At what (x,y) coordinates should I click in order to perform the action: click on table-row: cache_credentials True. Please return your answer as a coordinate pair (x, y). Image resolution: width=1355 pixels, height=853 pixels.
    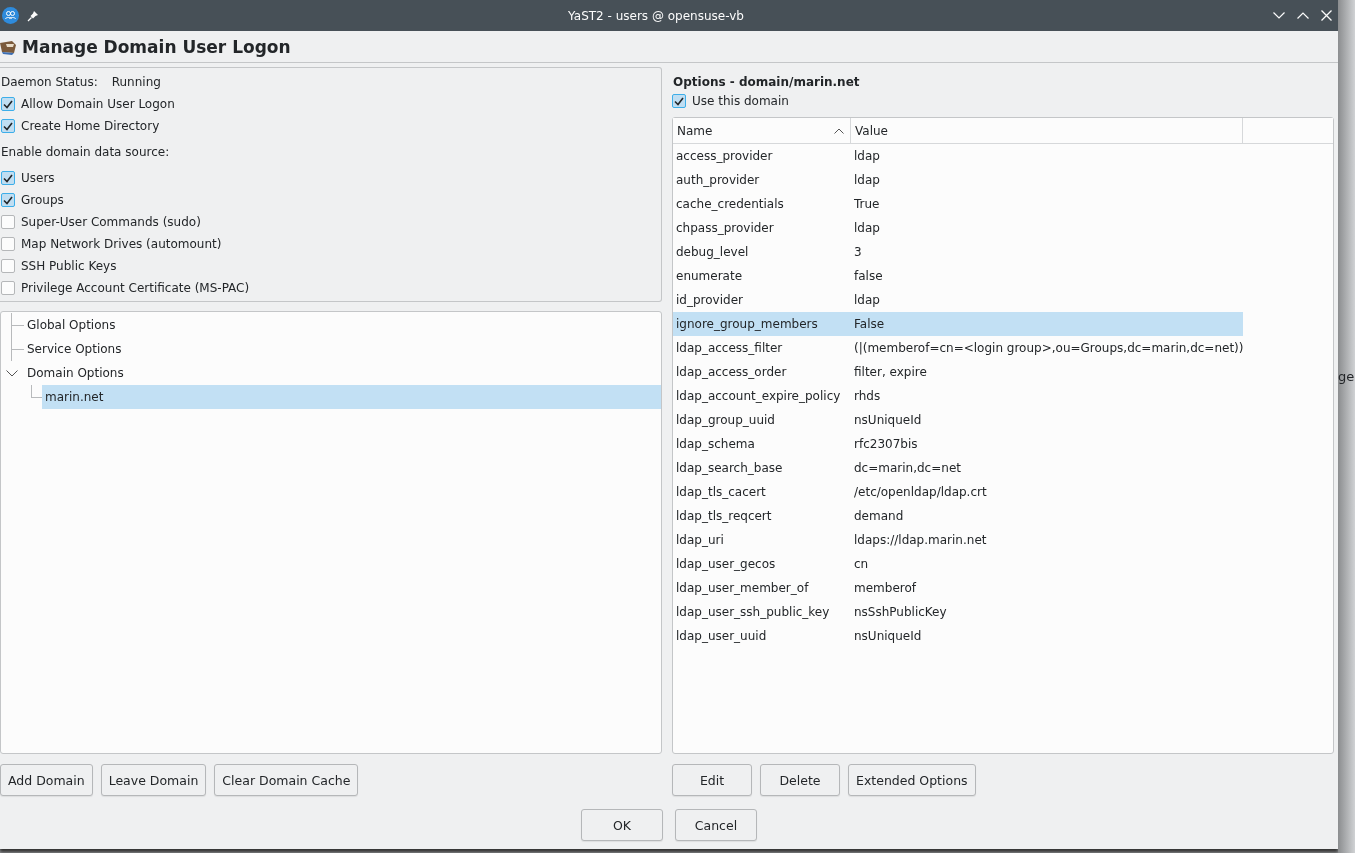
    Looking at the image, I should click on (958, 204).